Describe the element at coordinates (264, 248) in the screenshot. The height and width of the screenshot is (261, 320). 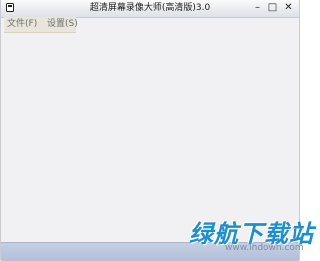
I see `watermark-url: www.lhdown.com` at that location.